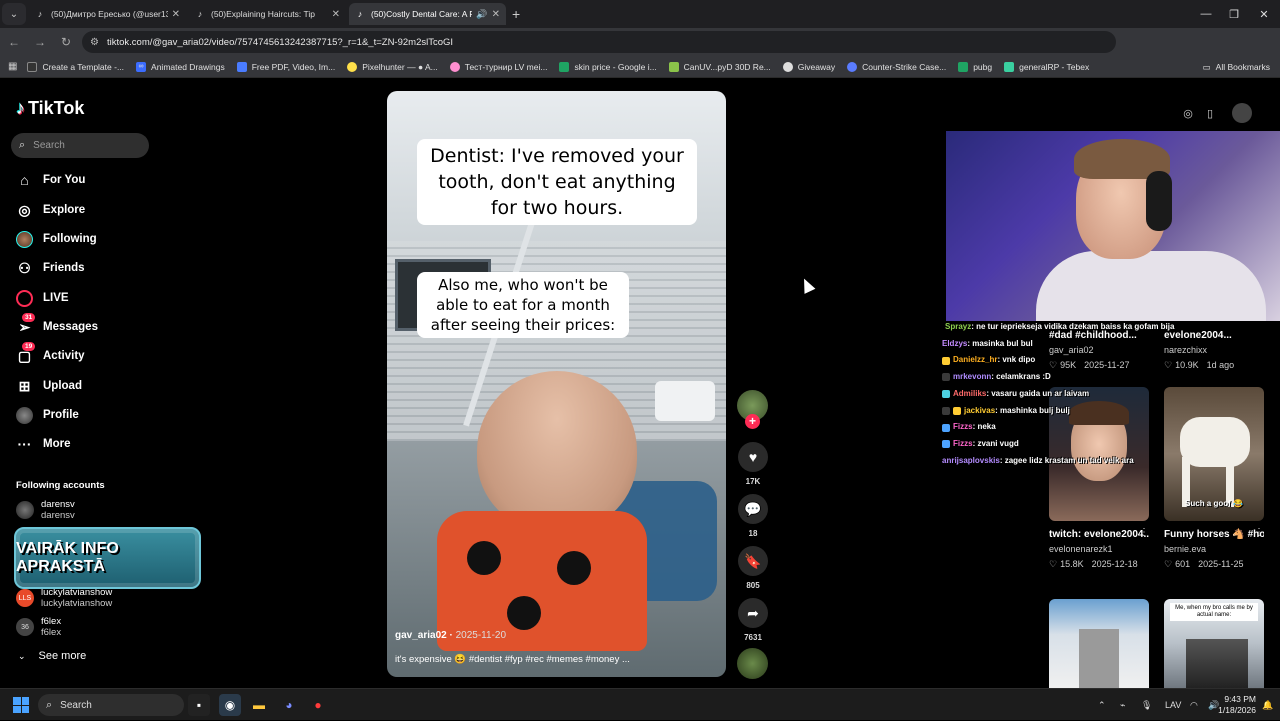  Describe the element at coordinates (230, 705) in the screenshot. I see `chrome-icon: ◉` at that location.